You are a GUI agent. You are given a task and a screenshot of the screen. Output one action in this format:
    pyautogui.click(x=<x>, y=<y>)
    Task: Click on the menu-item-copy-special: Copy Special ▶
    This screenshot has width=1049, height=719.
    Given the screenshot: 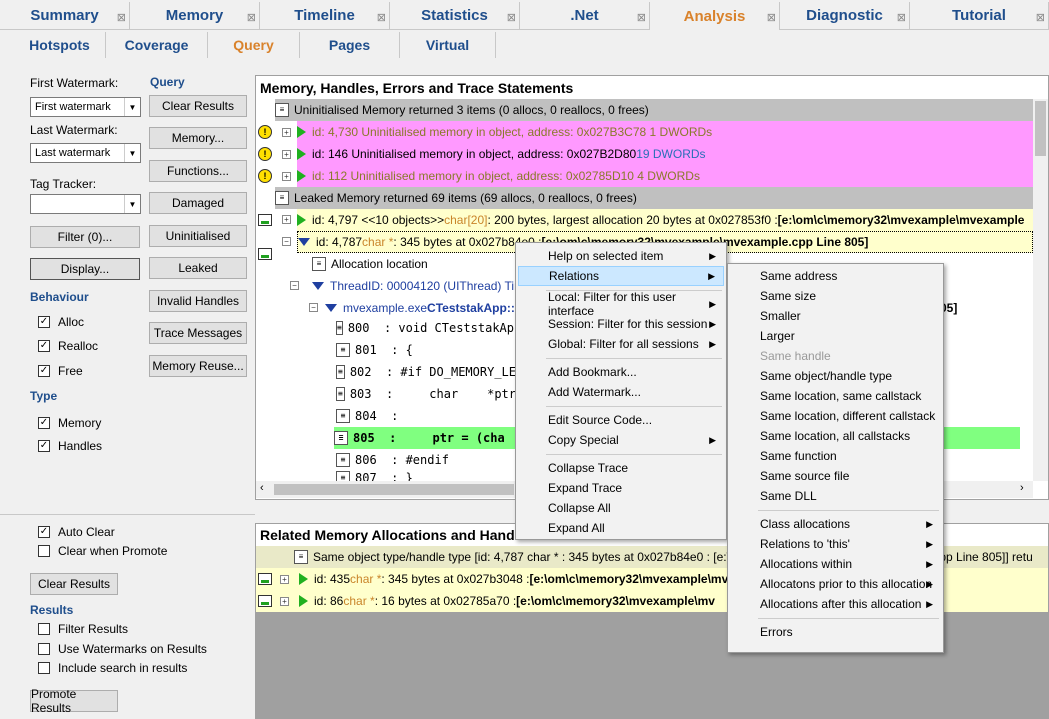 What is the action you would take?
    pyautogui.click(x=621, y=440)
    